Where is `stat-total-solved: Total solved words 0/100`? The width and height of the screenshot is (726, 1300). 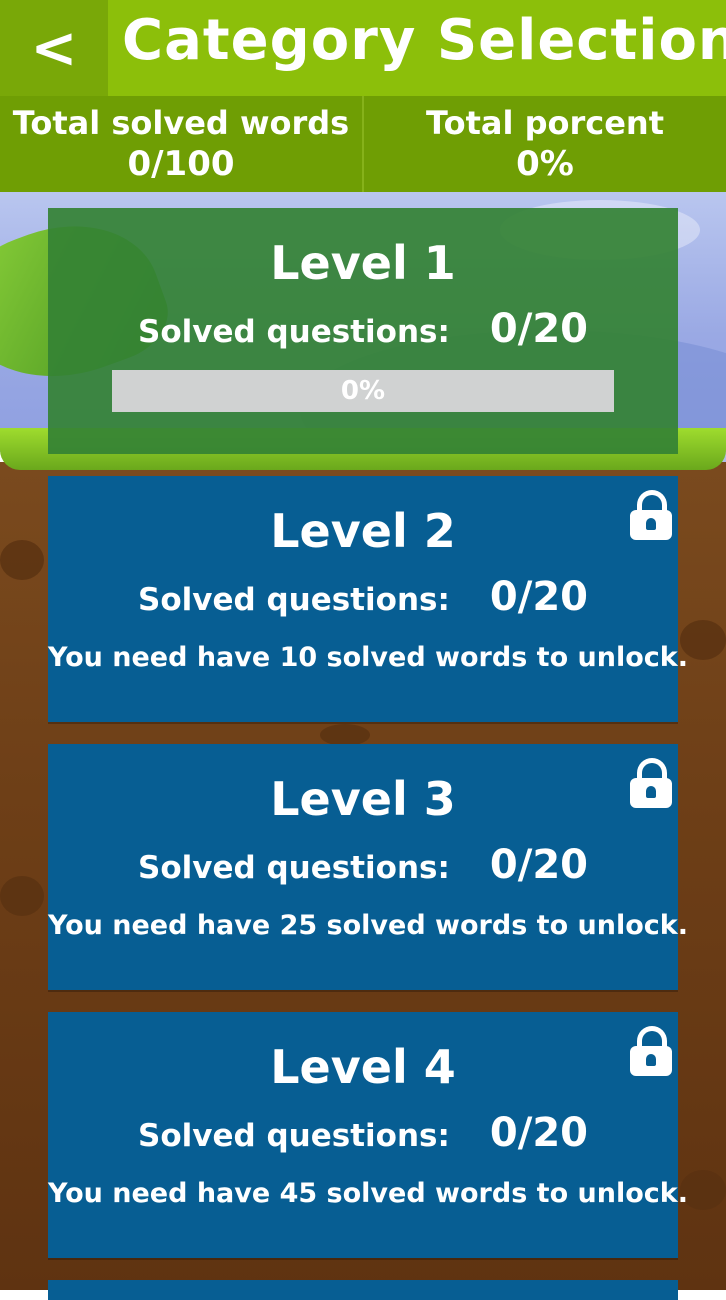 stat-total-solved: Total solved words 0/100 is located at coordinates (181, 144).